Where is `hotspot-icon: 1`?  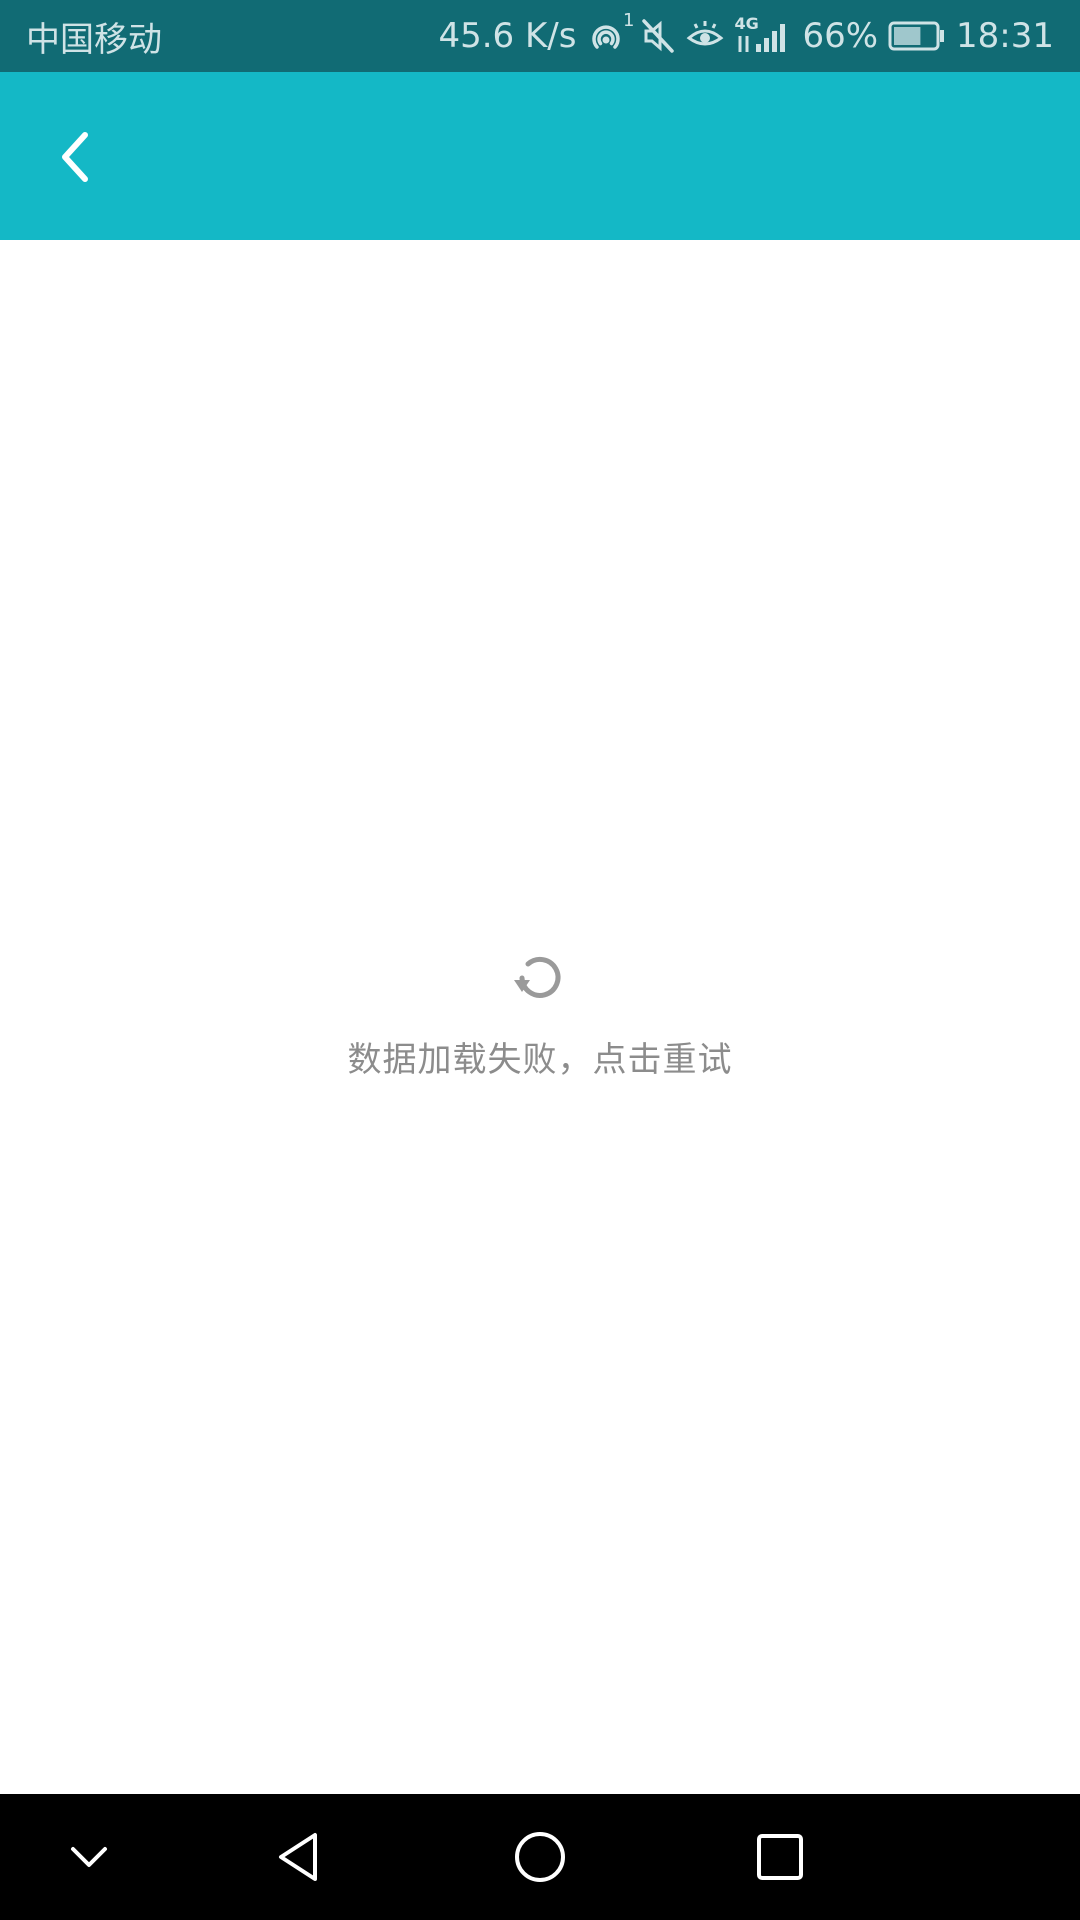 hotspot-icon: 1 is located at coordinates (610, 33).